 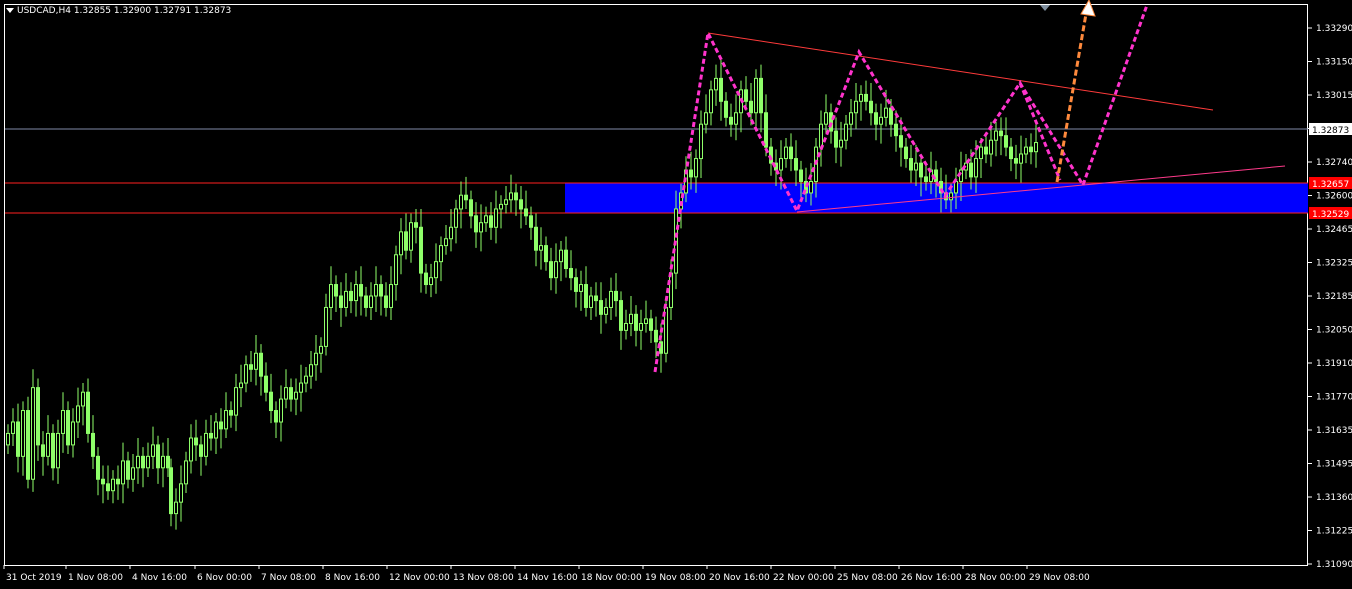 What do you see at coordinates (1334, 63) in the screenshot?
I see `y-tick-label: 1.33150` at bounding box center [1334, 63].